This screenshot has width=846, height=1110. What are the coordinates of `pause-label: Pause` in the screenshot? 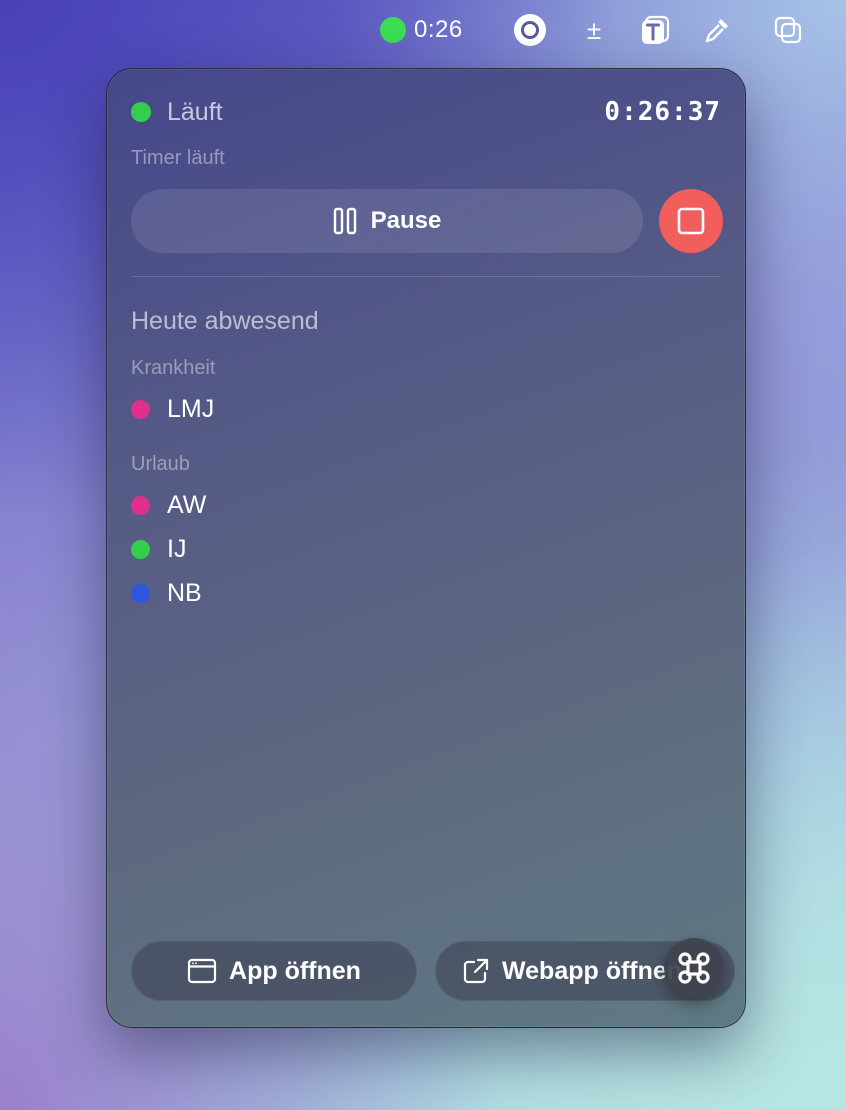 It's located at (406, 220).